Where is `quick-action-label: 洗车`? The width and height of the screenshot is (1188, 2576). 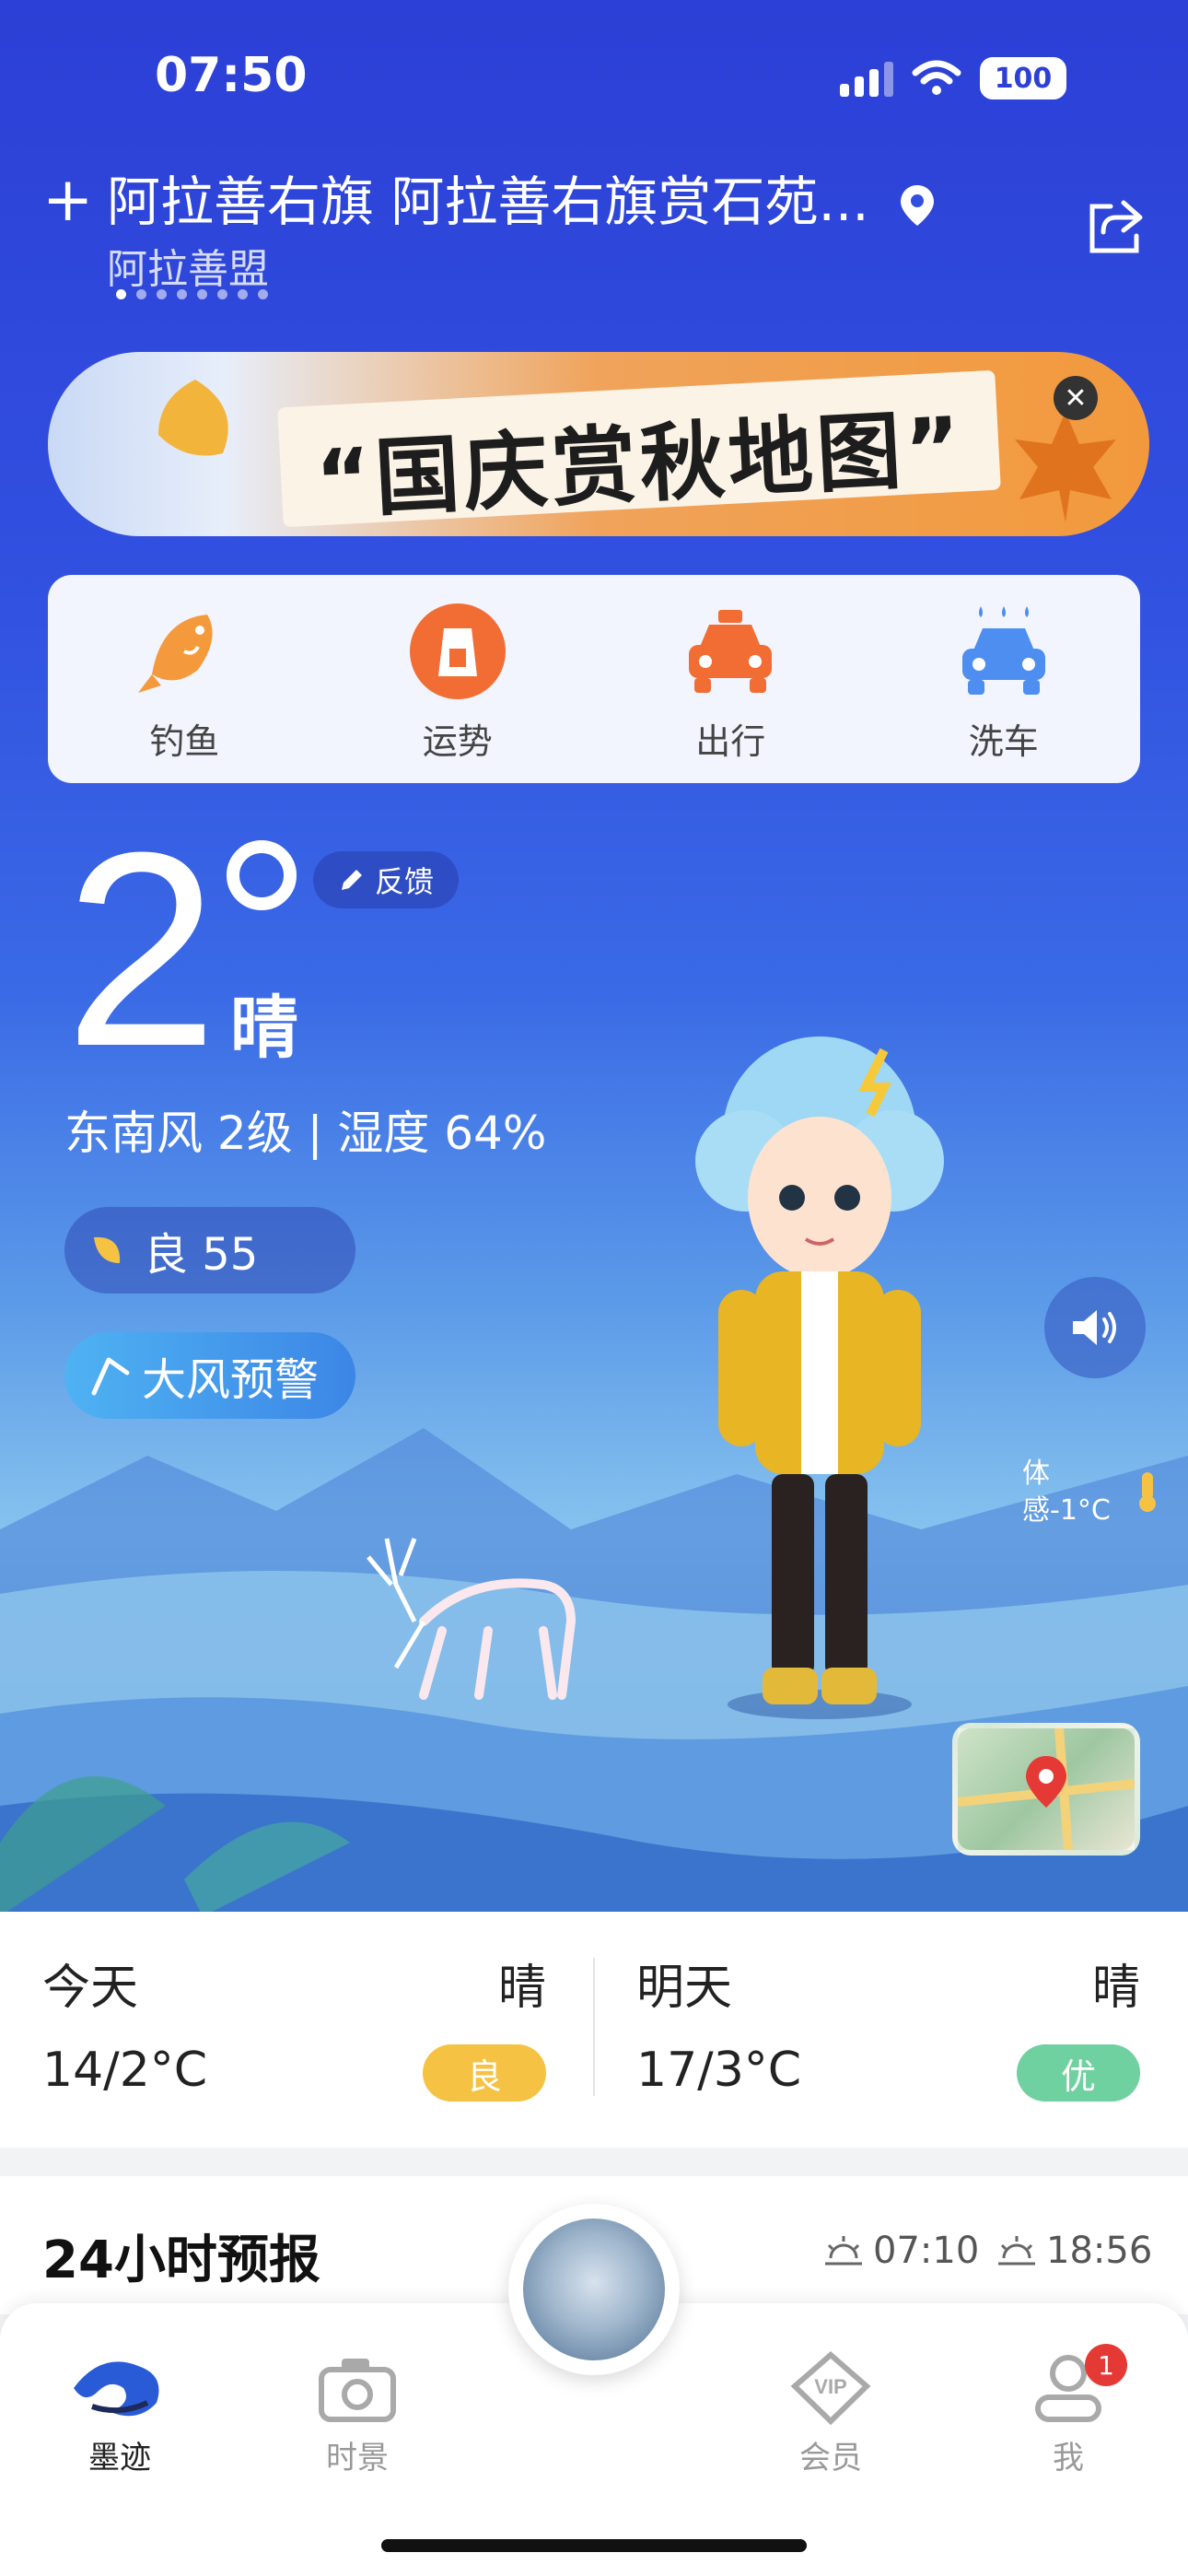
quick-action-label: 洗车 is located at coordinates (1004, 741).